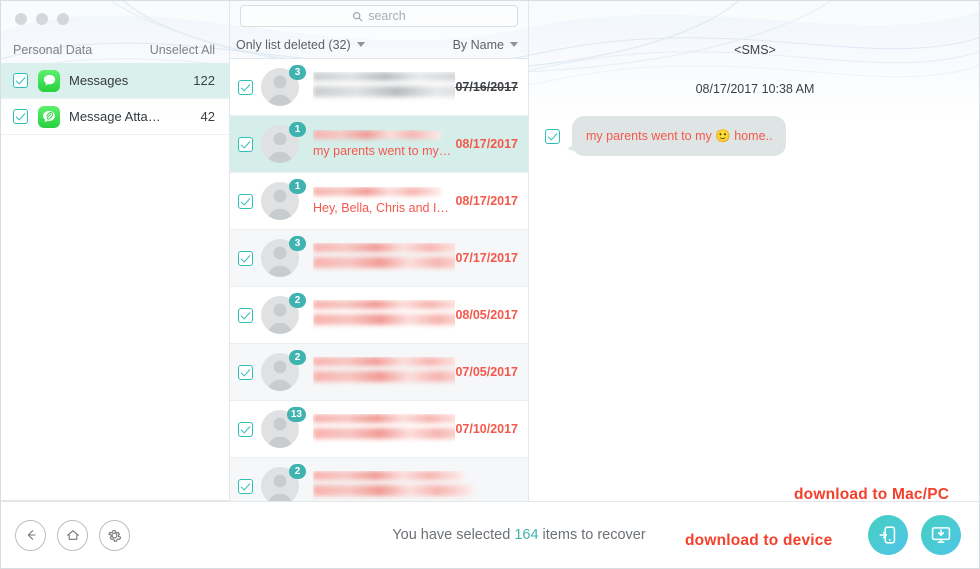  I want to click on home-icon, so click(72, 535).